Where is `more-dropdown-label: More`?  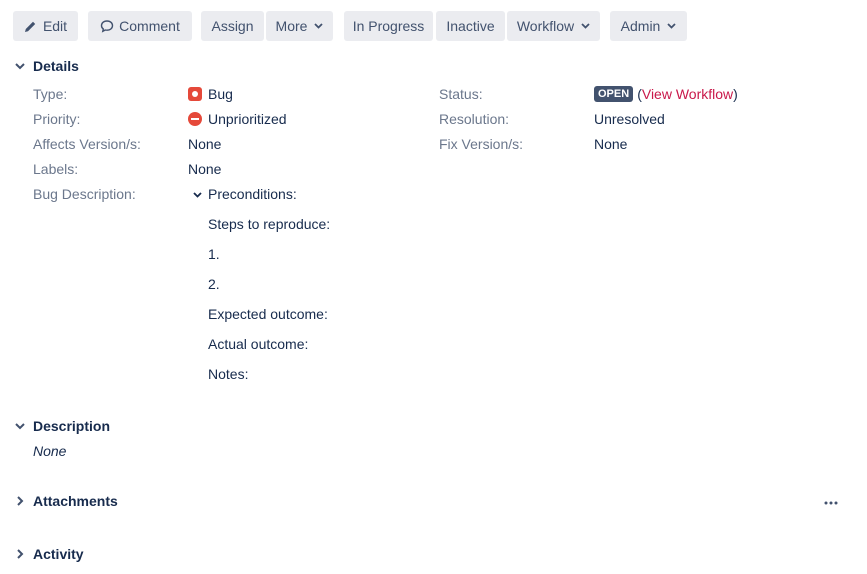
more-dropdown-label: More is located at coordinates (291, 26).